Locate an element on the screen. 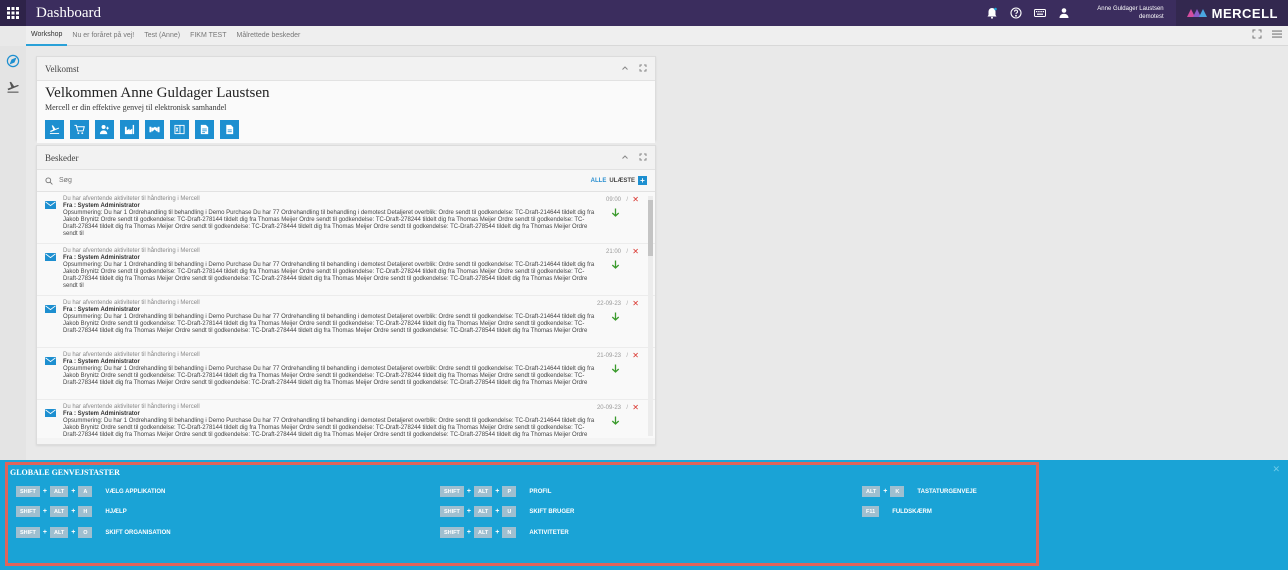 This screenshot has width=1288, height=570. key: P is located at coordinates (509, 491).